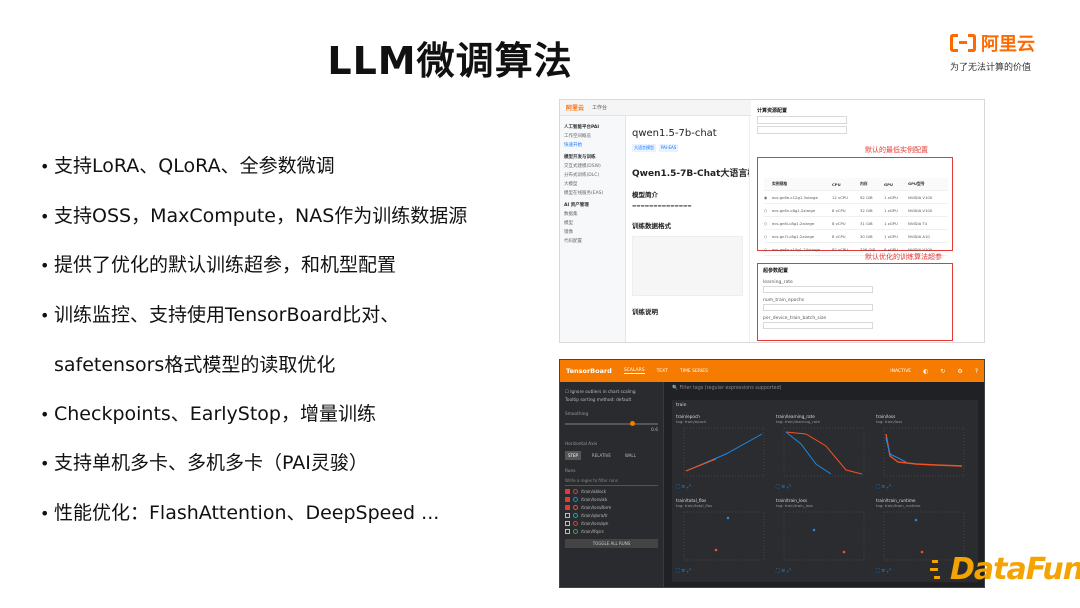 The height and width of the screenshot is (608, 1080). Describe the element at coordinates (595, 523) in the screenshot. I see `run-name: /train/lora/qm` at that location.